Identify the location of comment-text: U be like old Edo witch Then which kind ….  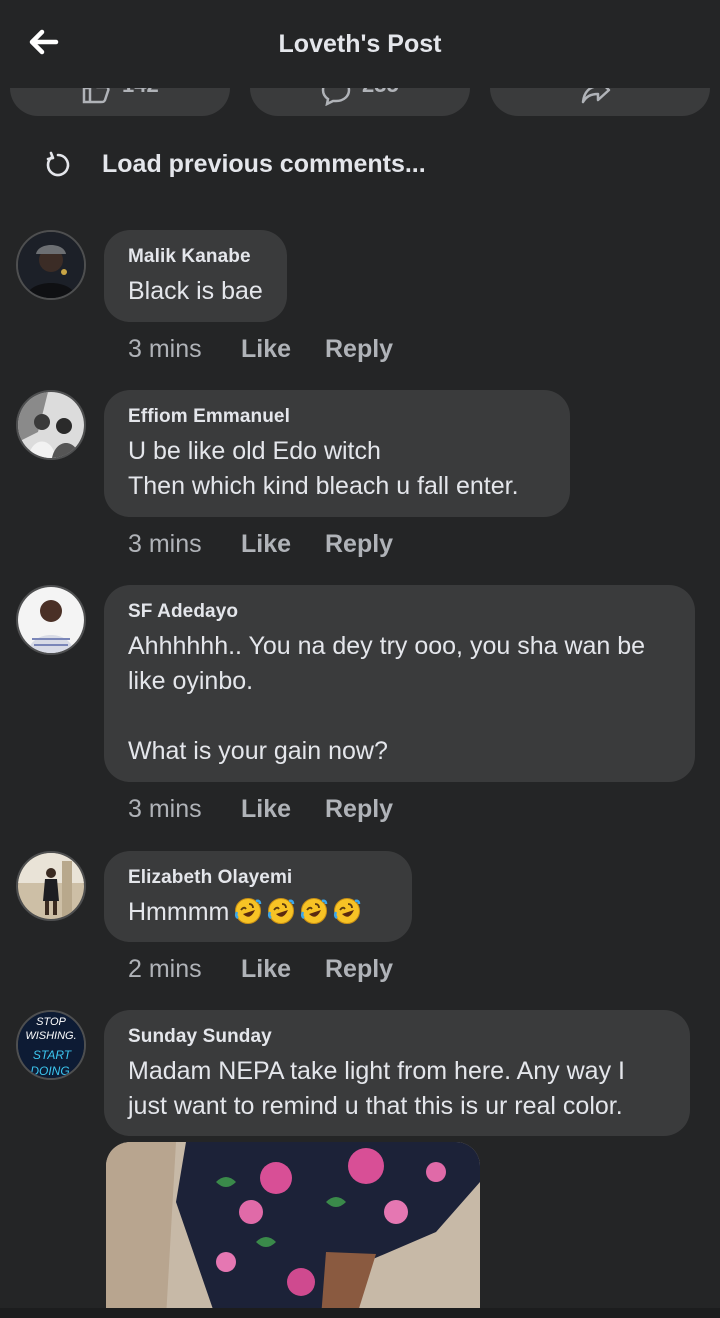
(323, 468).